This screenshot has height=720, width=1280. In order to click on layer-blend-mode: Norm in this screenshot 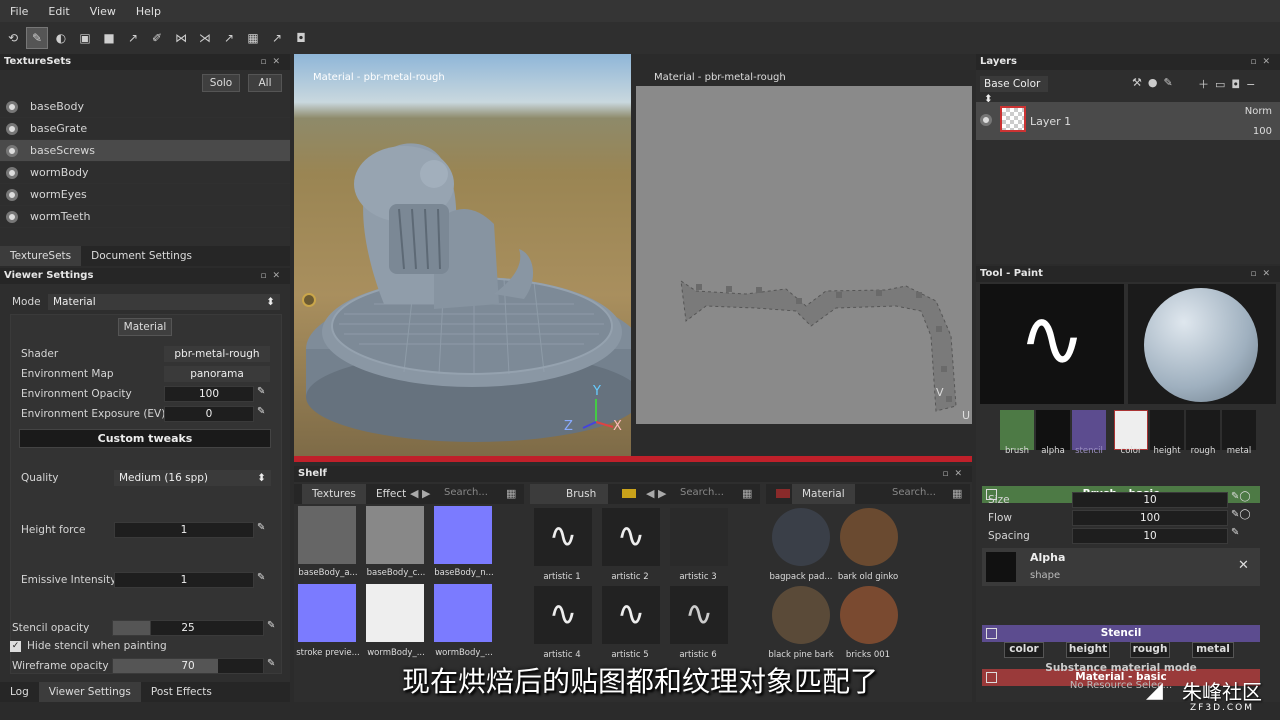, I will do `click(1258, 111)`.